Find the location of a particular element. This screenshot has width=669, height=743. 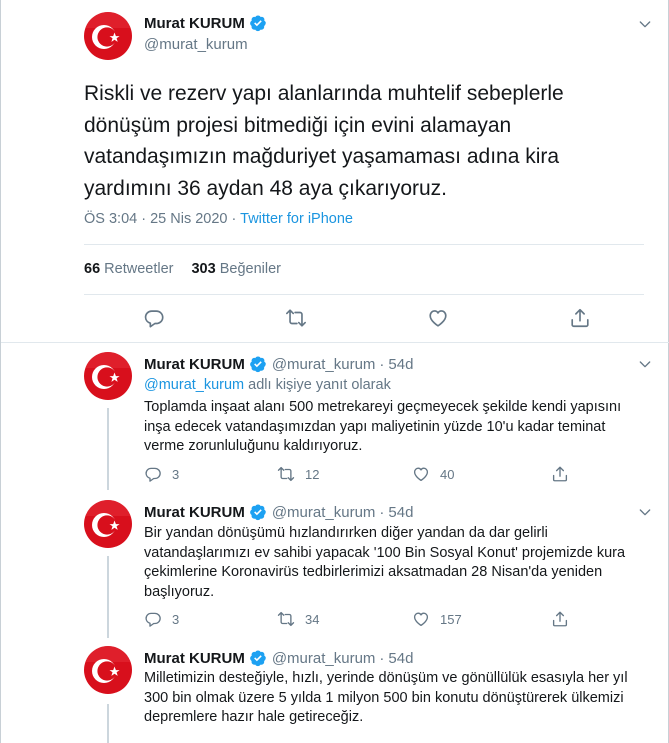

tweet-stats: 66 Retweetler 303 Beğeniler is located at coordinates (182, 269).